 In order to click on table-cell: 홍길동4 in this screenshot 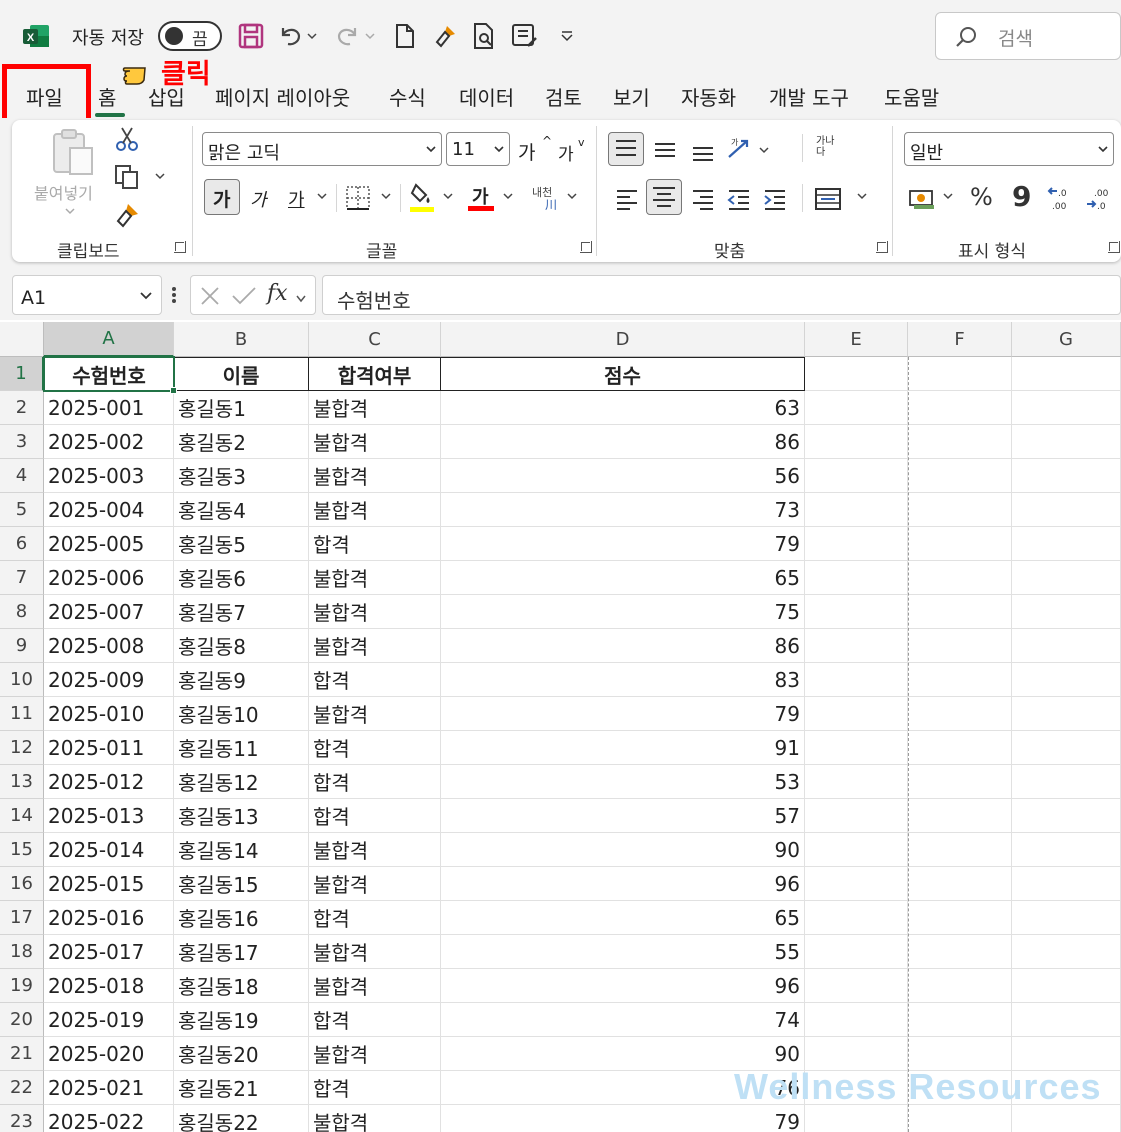, I will do `click(241, 510)`.